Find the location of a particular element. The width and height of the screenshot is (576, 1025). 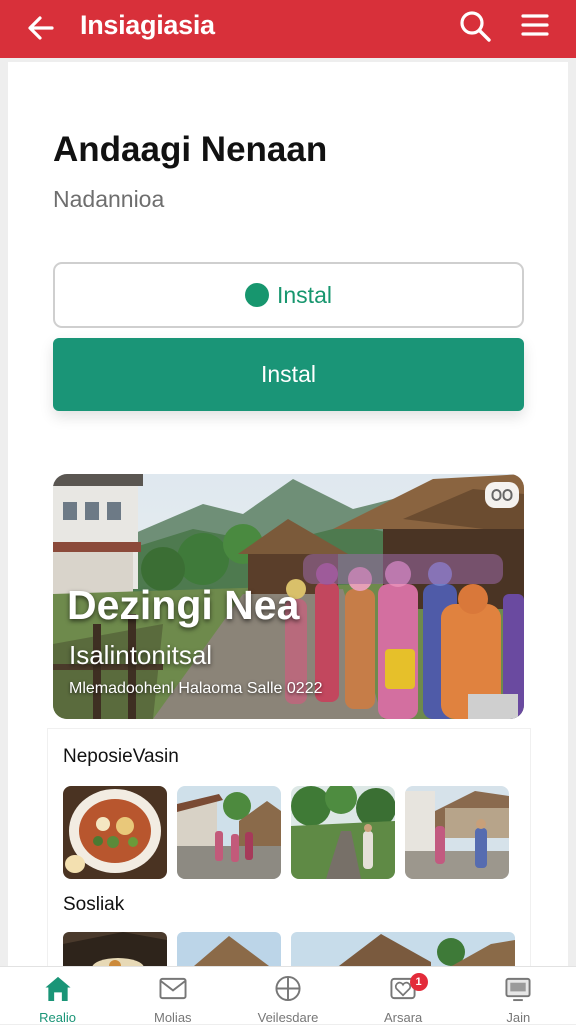

nav-label-home: Realio is located at coordinates (58, 1017).